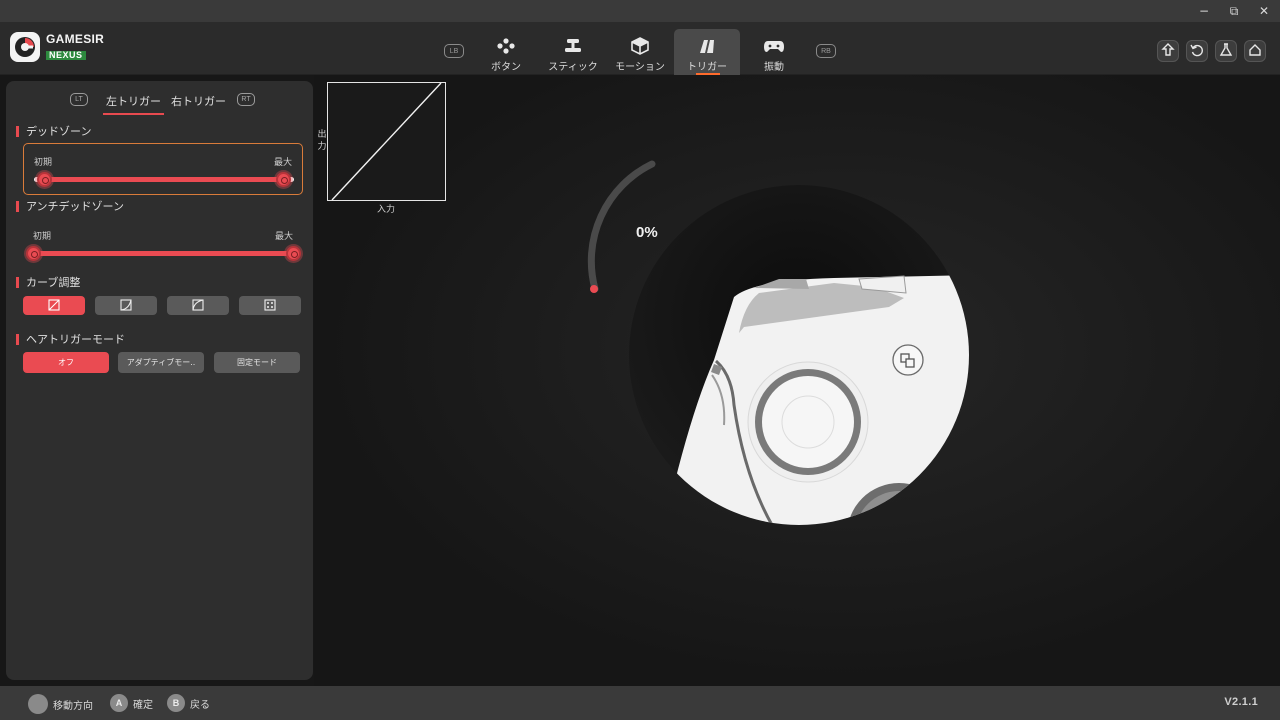  I want to click on section-title: アンチデッドゾーン, so click(75, 206).